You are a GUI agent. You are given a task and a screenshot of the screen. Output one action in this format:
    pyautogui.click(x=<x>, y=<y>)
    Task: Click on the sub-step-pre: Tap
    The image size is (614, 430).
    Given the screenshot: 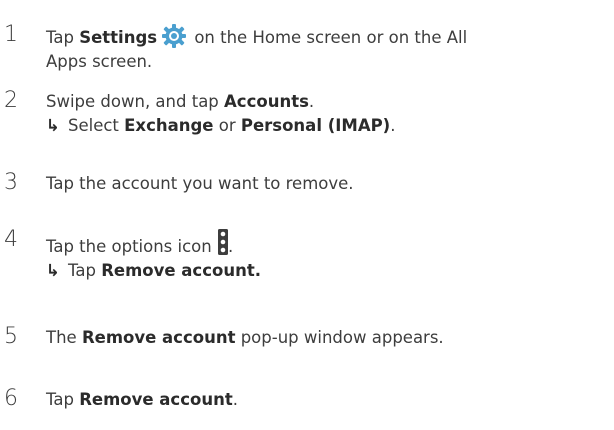 What is the action you would take?
    pyautogui.click(x=85, y=270)
    